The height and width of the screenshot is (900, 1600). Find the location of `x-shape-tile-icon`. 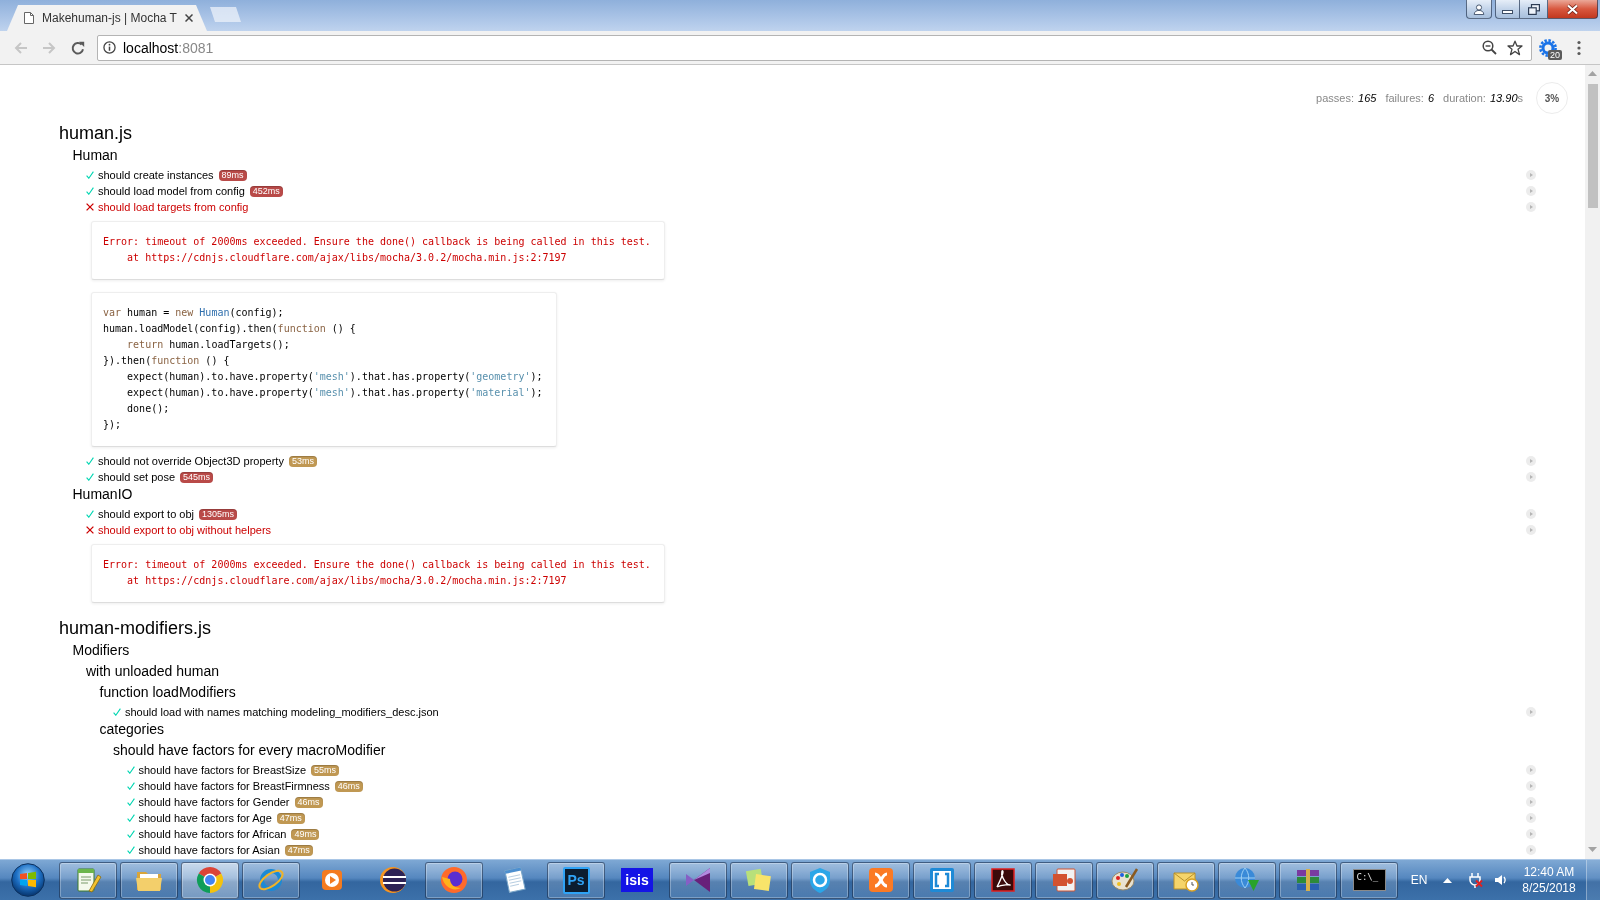

x-shape-tile-icon is located at coordinates (881, 880).